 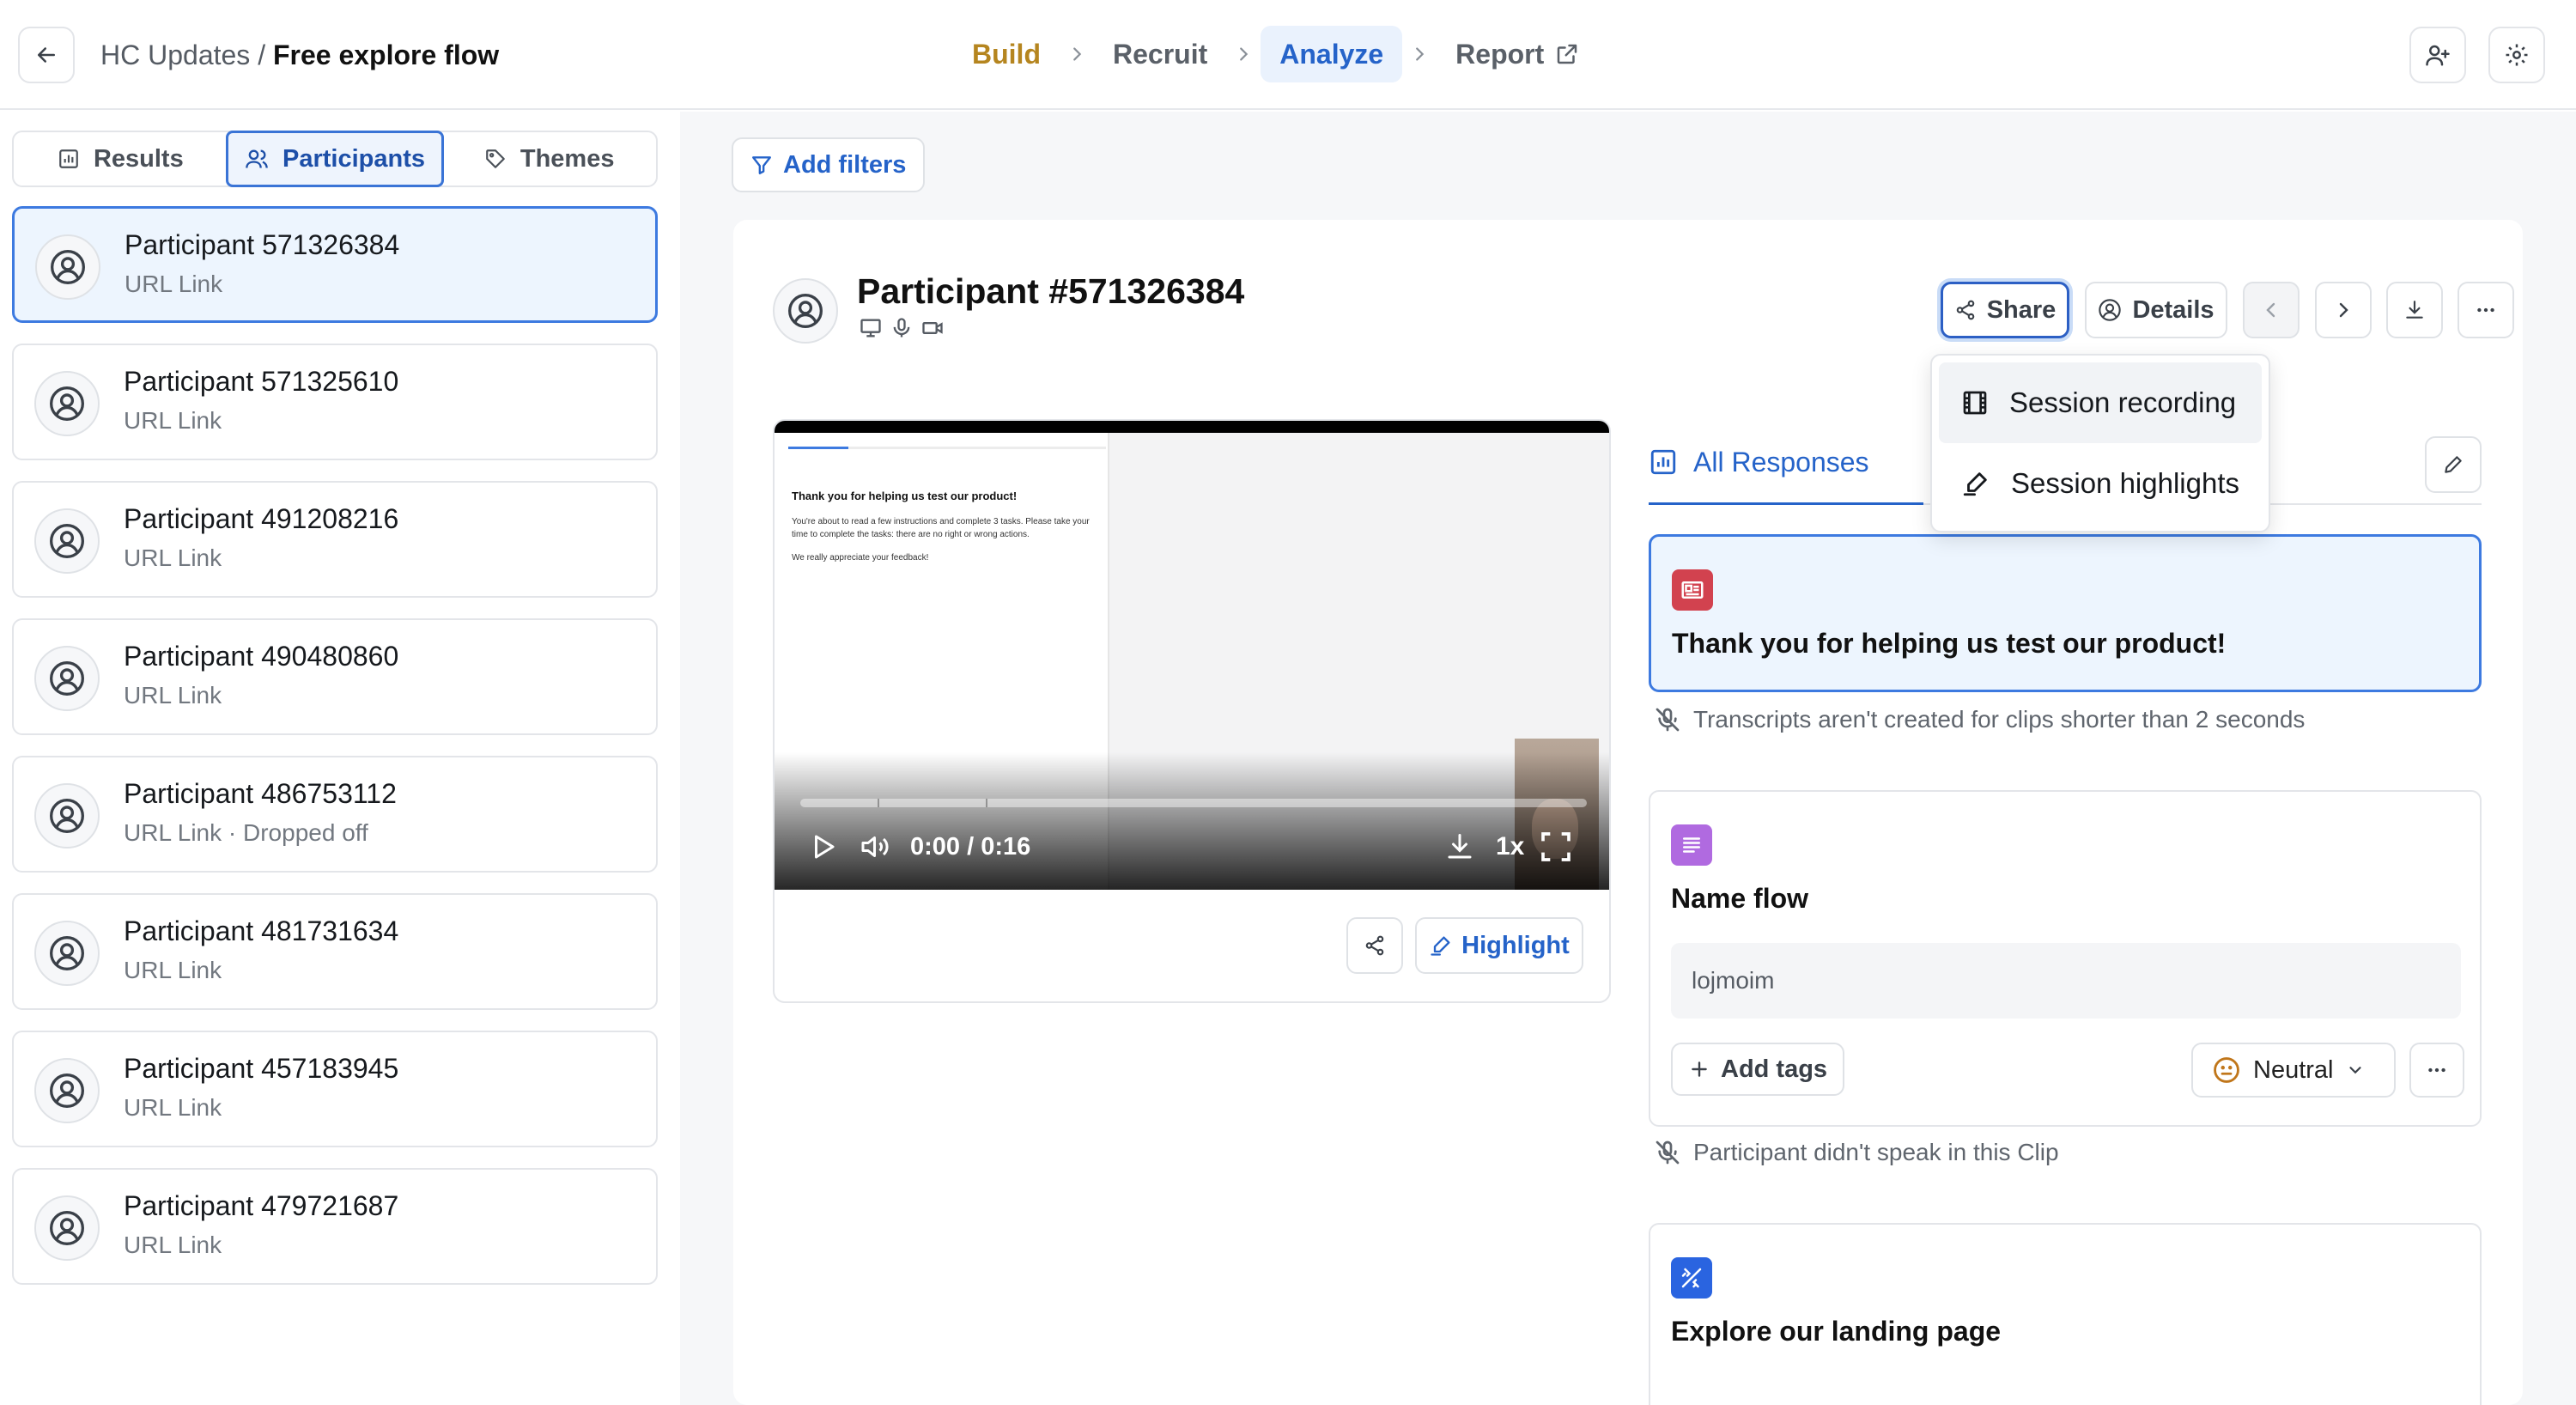 What do you see at coordinates (1510, 847) in the screenshot?
I see `playback-speed-button: 1x` at bounding box center [1510, 847].